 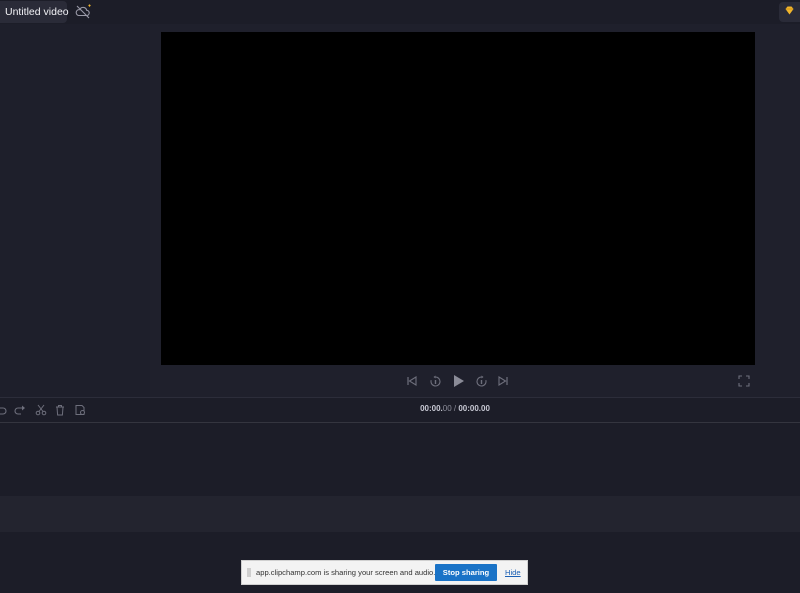 I want to click on playback-controls, so click(x=400, y=382).